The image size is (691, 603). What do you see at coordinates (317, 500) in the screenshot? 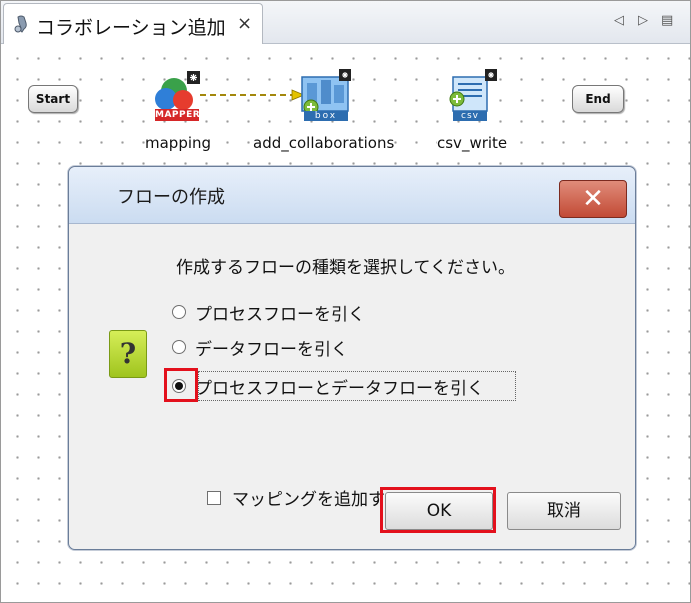
I see `checkbox-label: マッピングを追加する` at bounding box center [317, 500].